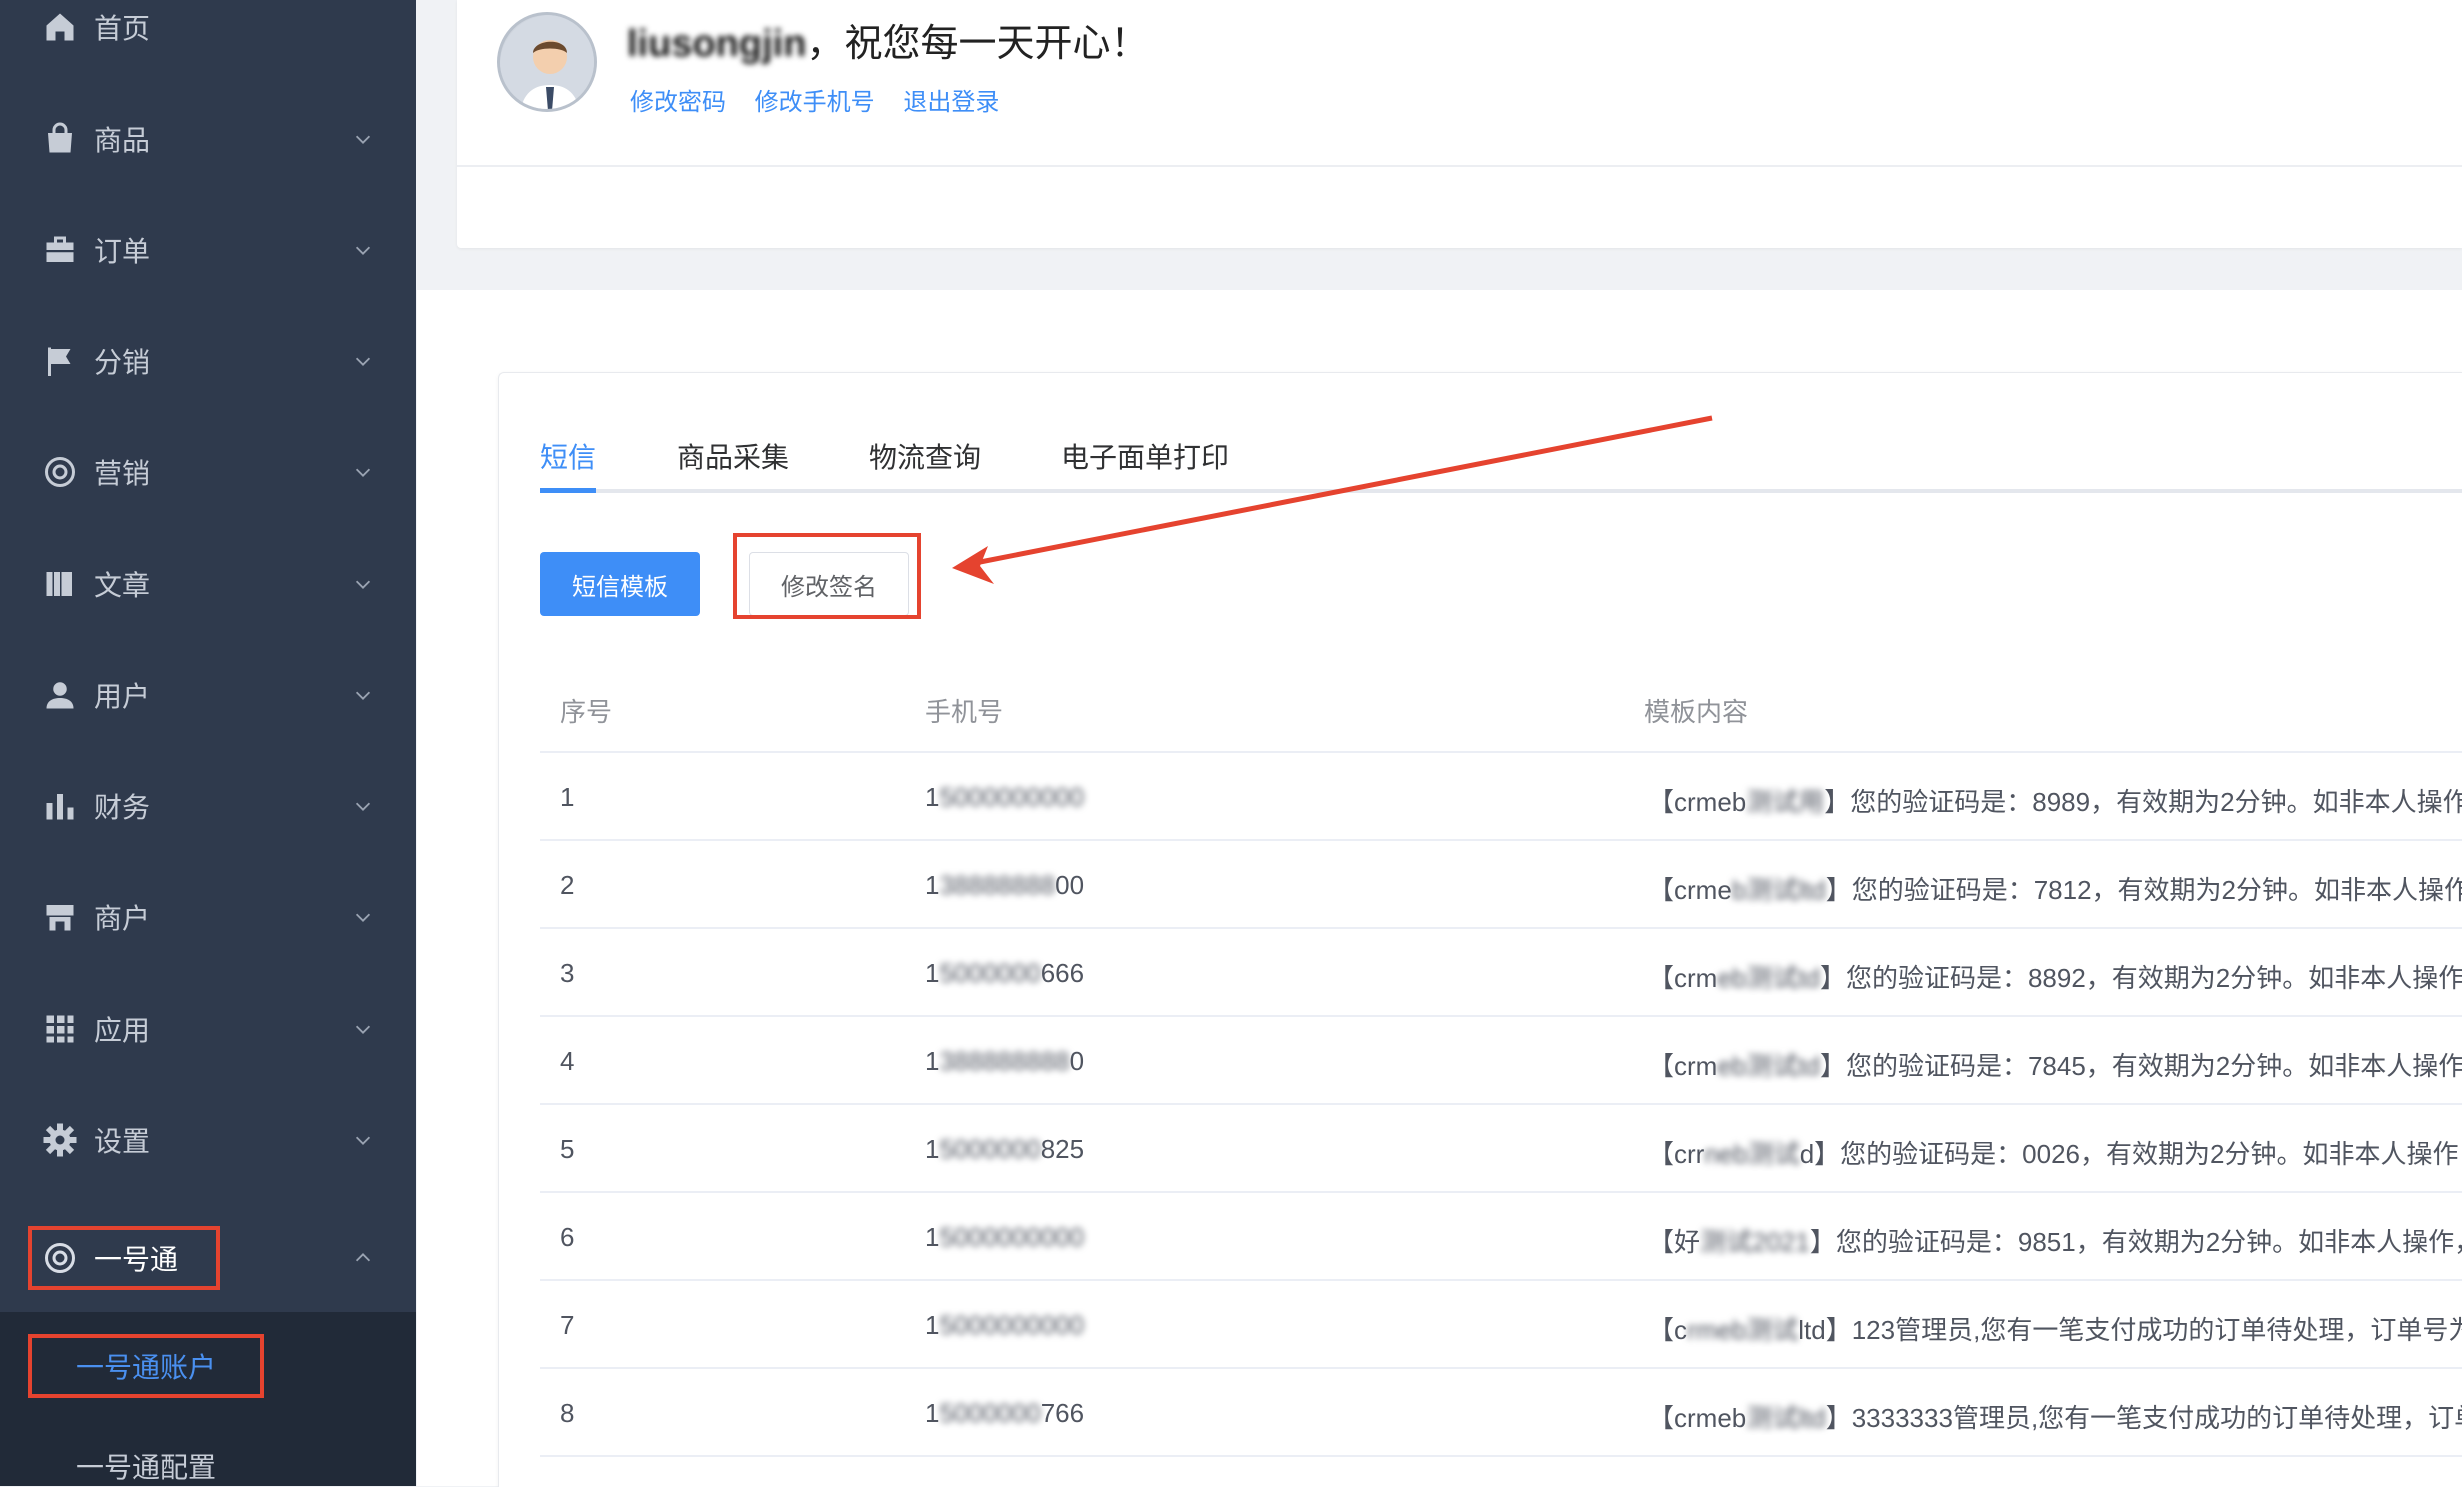 This screenshot has height=1487, width=2462. I want to click on phone-suffix: 825, so click(1062, 1149).